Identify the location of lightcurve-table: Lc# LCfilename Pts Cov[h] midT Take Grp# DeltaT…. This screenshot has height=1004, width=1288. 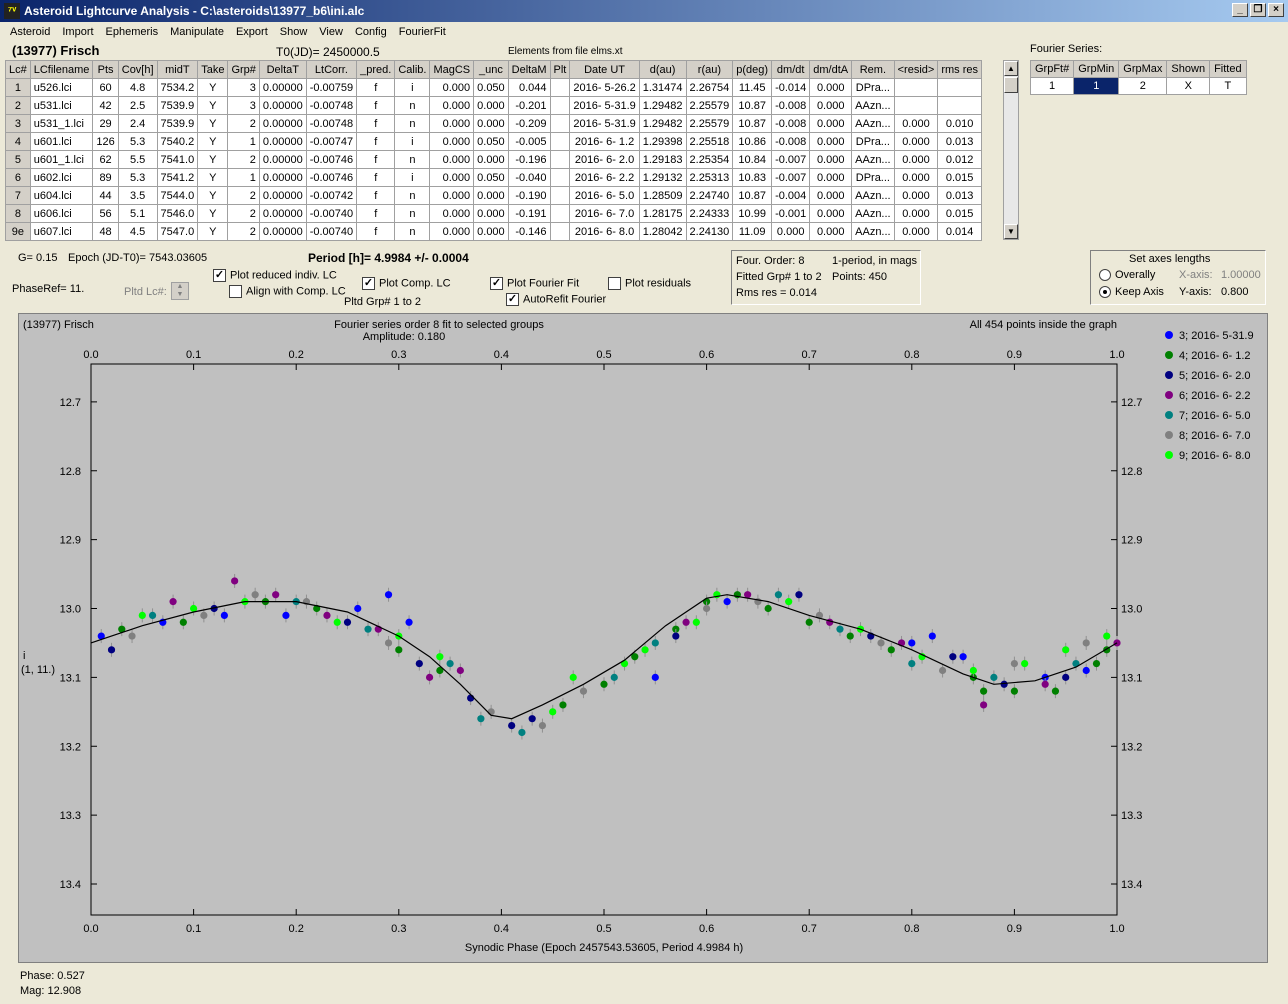
(493, 150).